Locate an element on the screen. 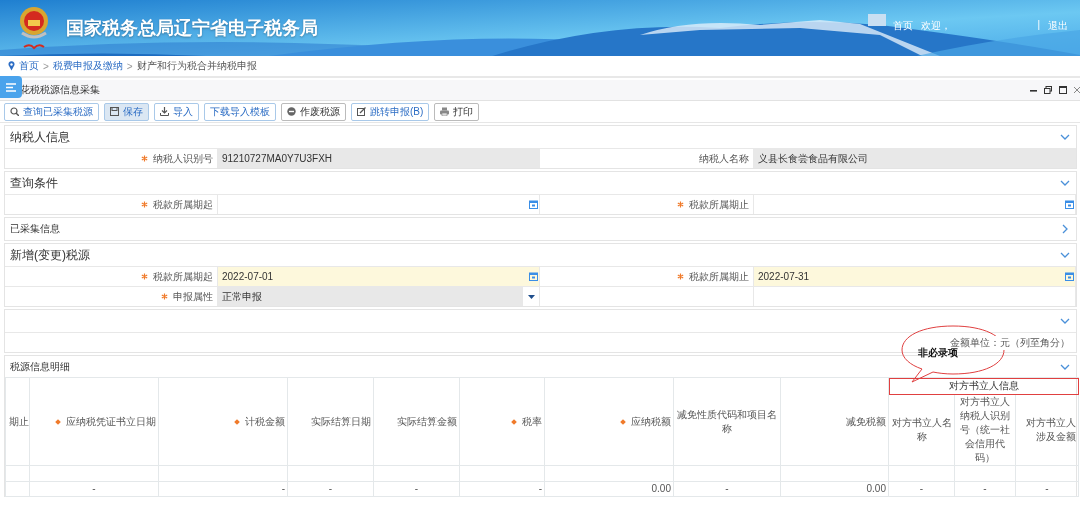 The height and width of the screenshot is (509, 1080). toolbar-button: 跳转申报(B) is located at coordinates (390, 111).